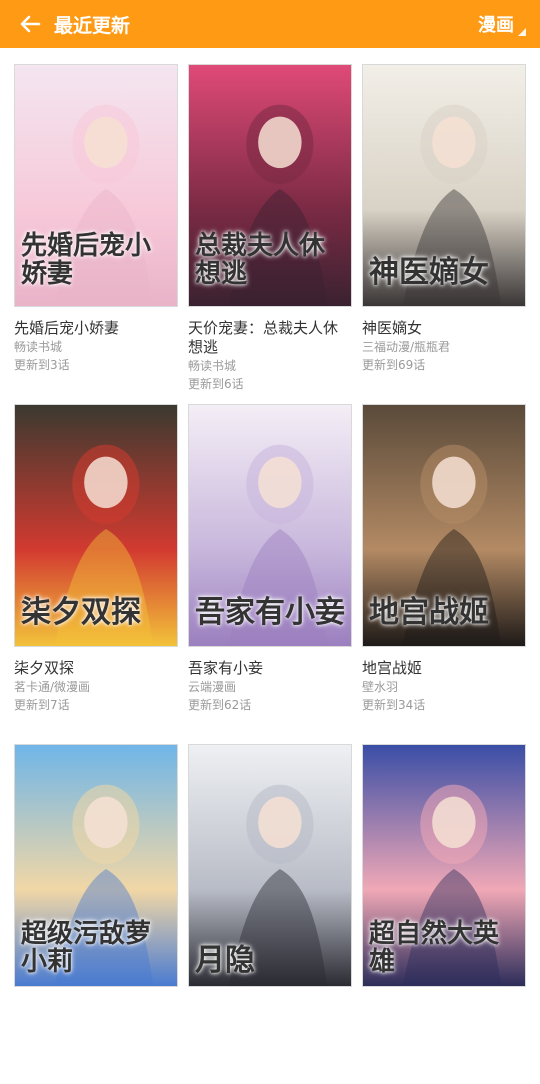 The image size is (540, 1084). I want to click on cover-title-art: 先婚后宠小娇妻, so click(86, 260).